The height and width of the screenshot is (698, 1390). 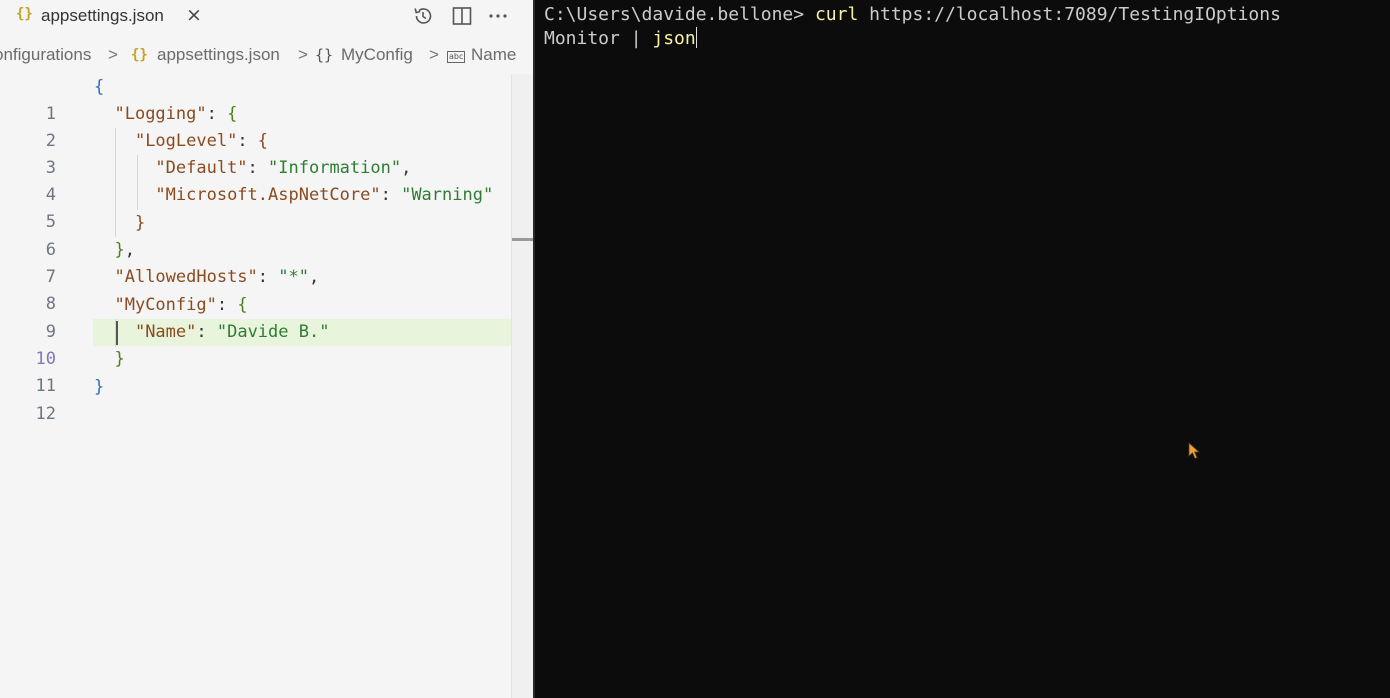 I want to click on code-line-current: 10 "Name": "Davide B.", so click(x=266, y=344).